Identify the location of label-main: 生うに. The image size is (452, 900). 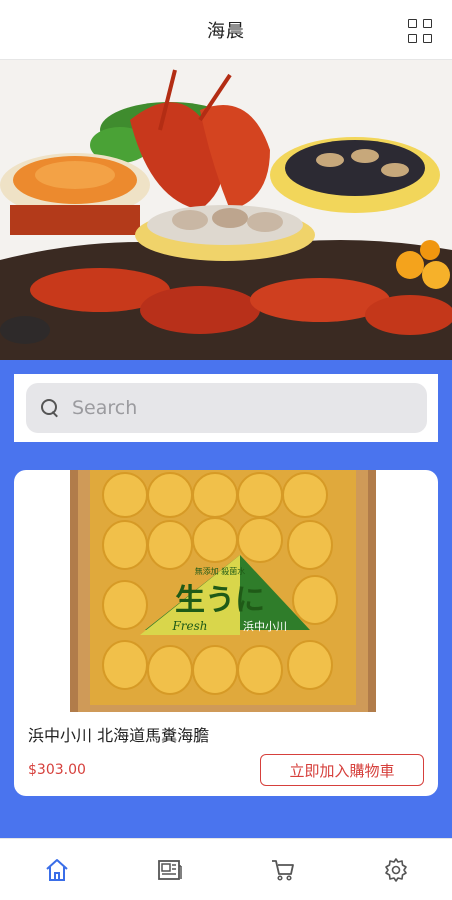
(220, 600).